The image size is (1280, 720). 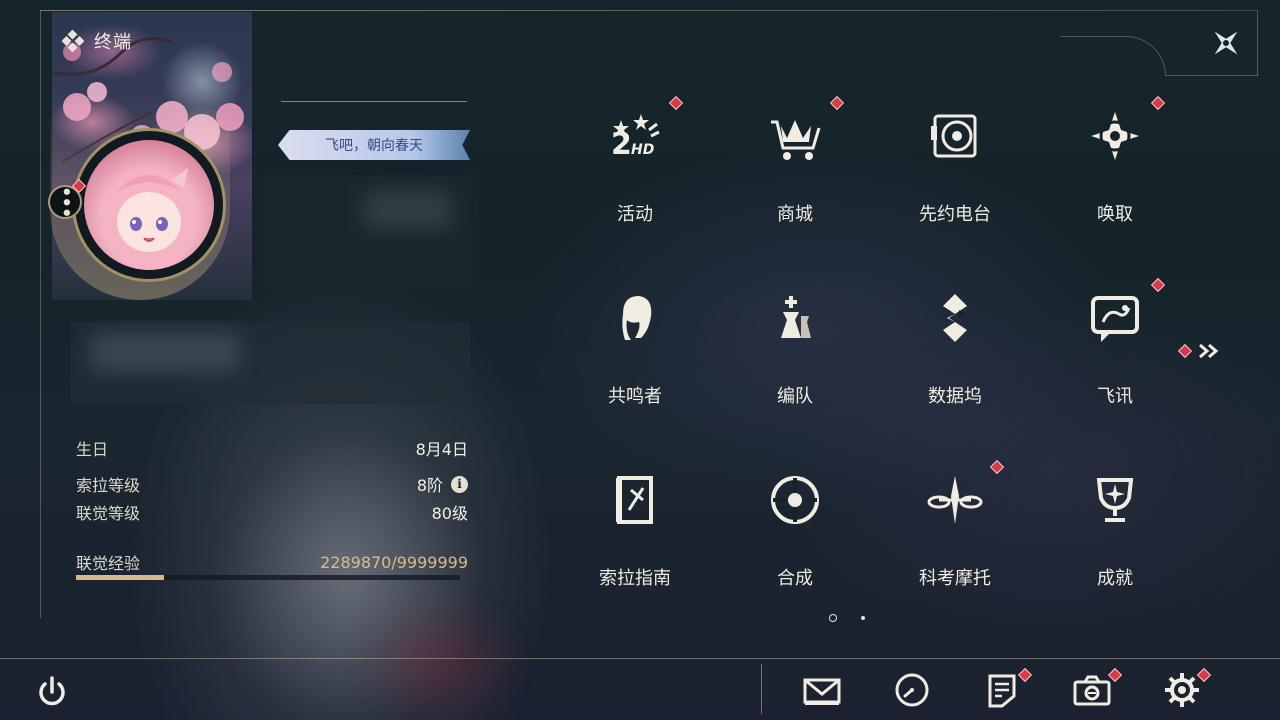 What do you see at coordinates (1115, 136) in the screenshot?
I see `convene-compass-icon` at bounding box center [1115, 136].